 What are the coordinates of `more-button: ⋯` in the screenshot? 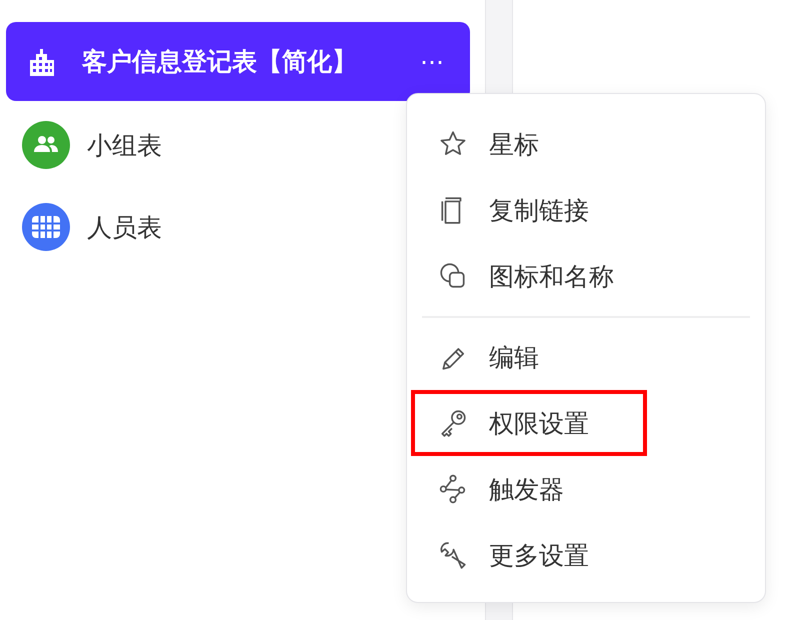 It's located at (432, 62).